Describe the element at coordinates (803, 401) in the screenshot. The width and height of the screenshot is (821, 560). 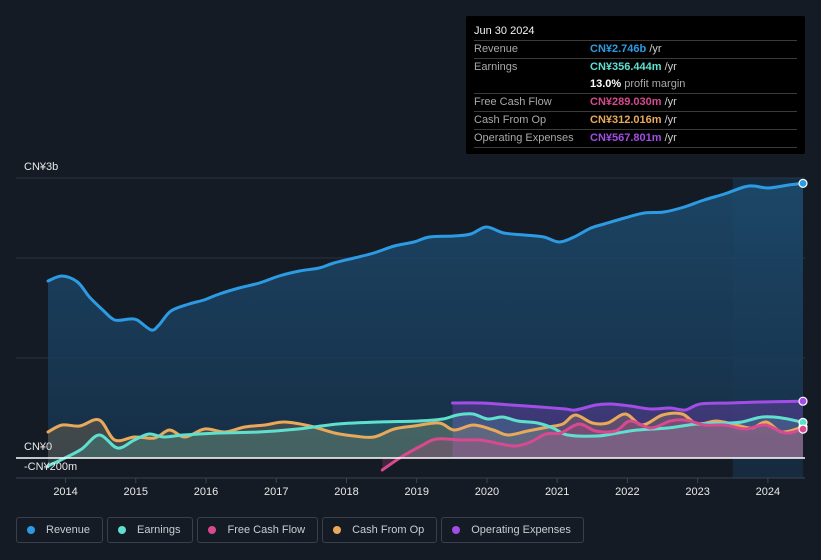
I see `operating-expenses-endpoint` at that location.